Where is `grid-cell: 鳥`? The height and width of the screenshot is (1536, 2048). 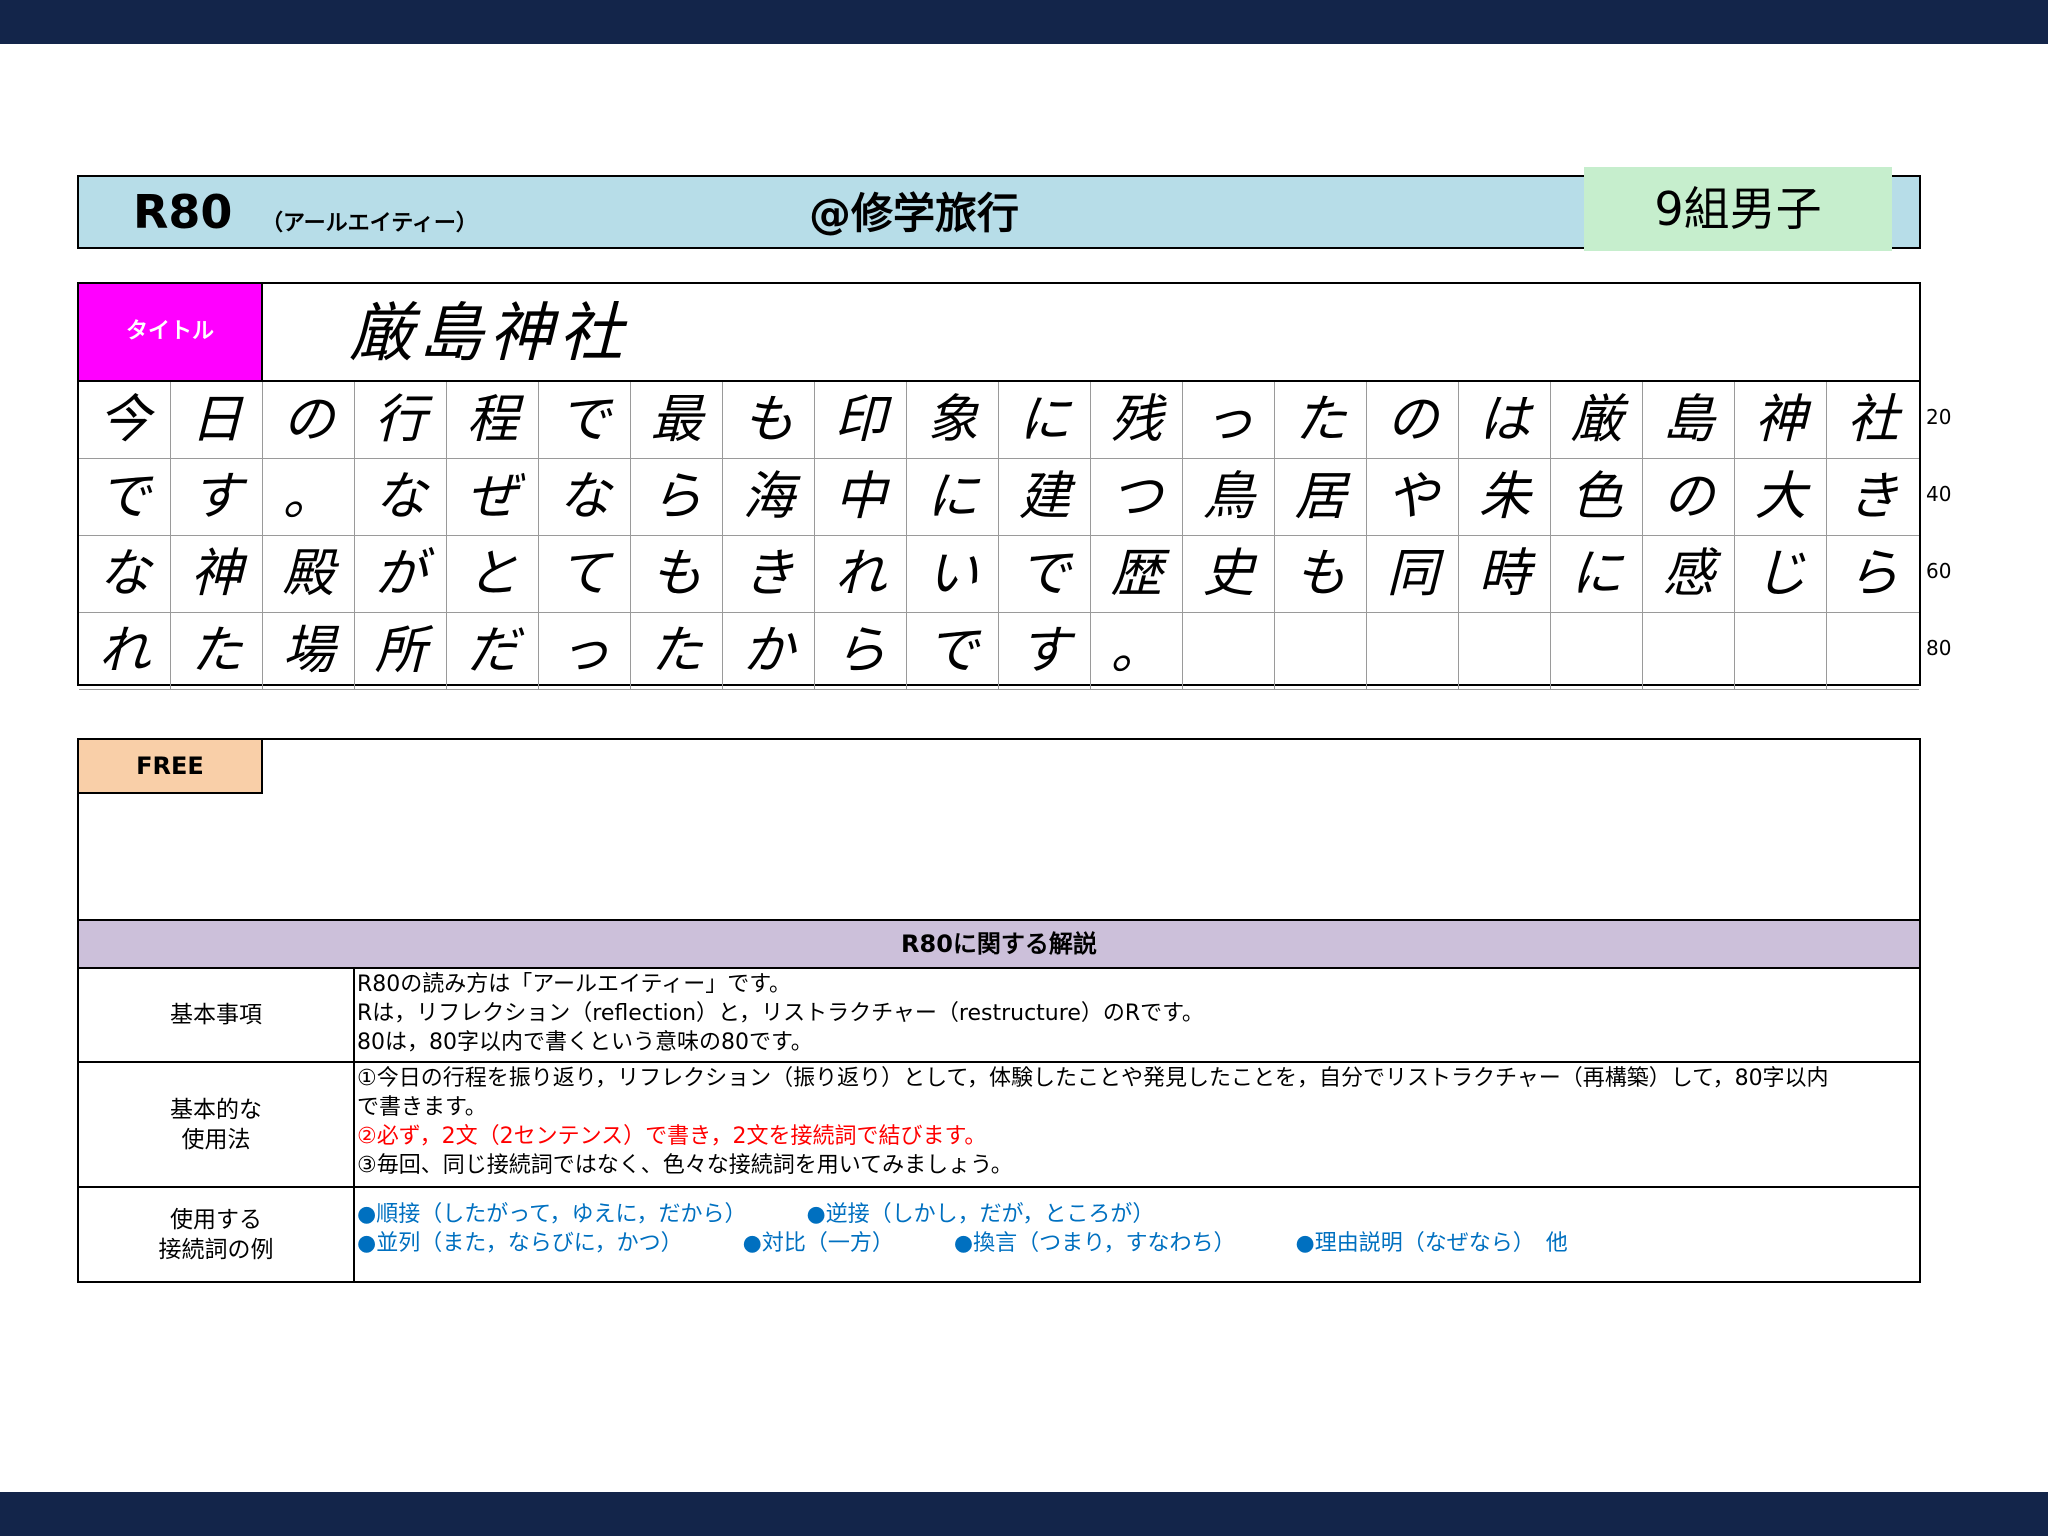 grid-cell: 鳥 is located at coordinates (1229, 497).